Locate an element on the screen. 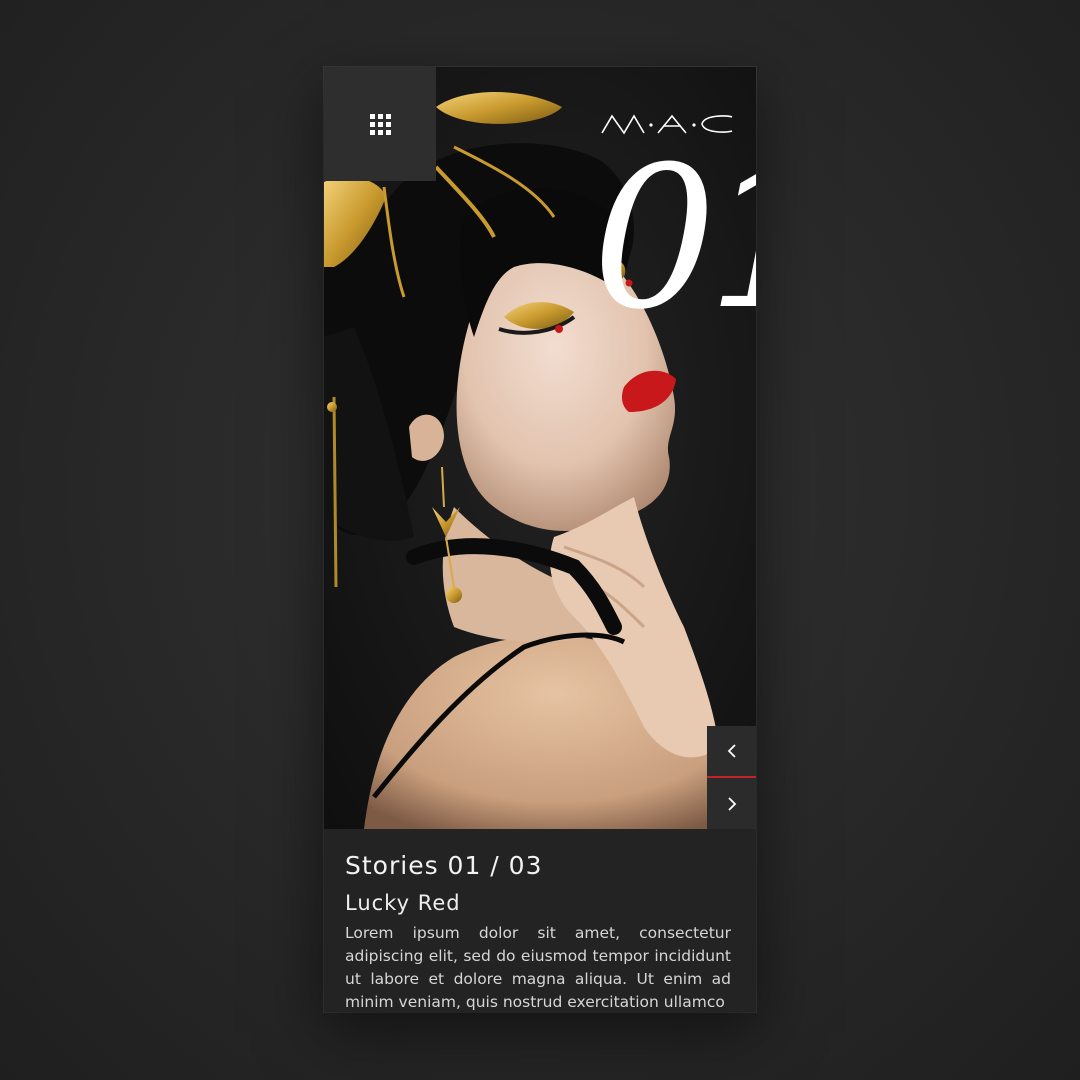  prev-button is located at coordinates (731, 751).